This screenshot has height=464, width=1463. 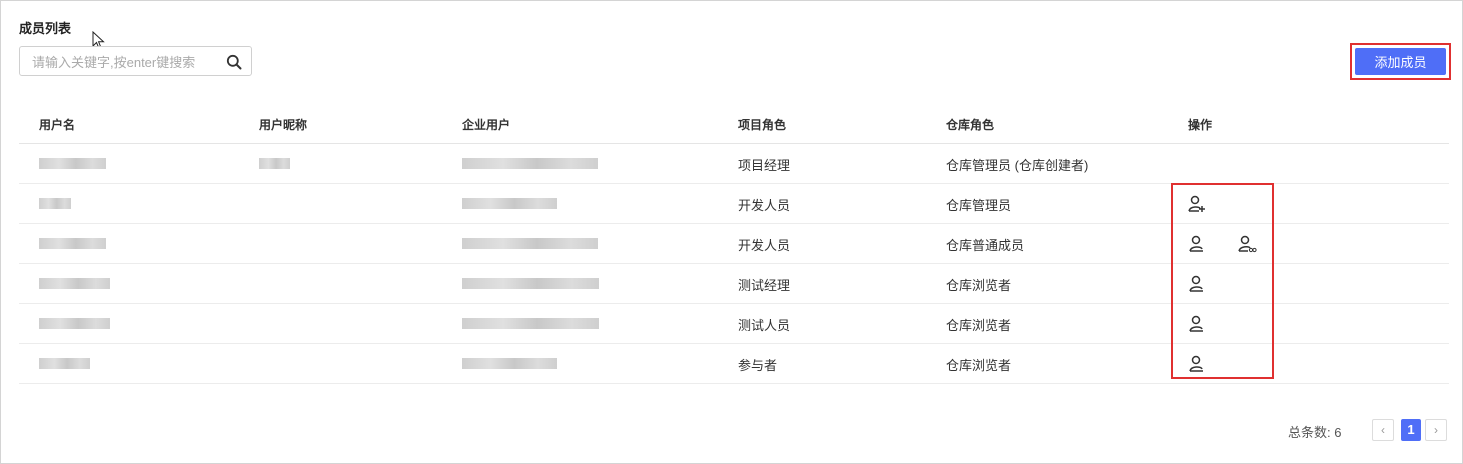 What do you see at coordinates (1436, 430) in the screenshot?
I see `next-page-button: ›` at bounding box center [1436, 430].